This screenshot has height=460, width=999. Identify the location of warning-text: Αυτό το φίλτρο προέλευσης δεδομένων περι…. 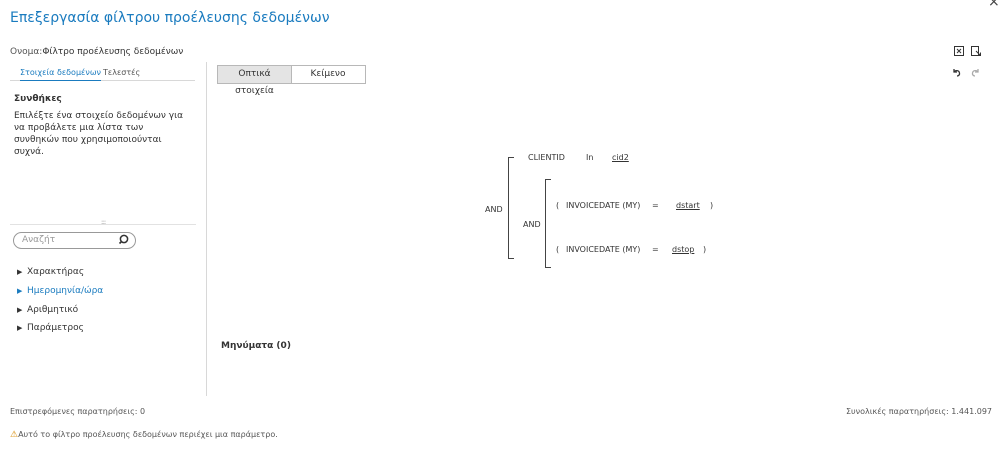
(148, 434).